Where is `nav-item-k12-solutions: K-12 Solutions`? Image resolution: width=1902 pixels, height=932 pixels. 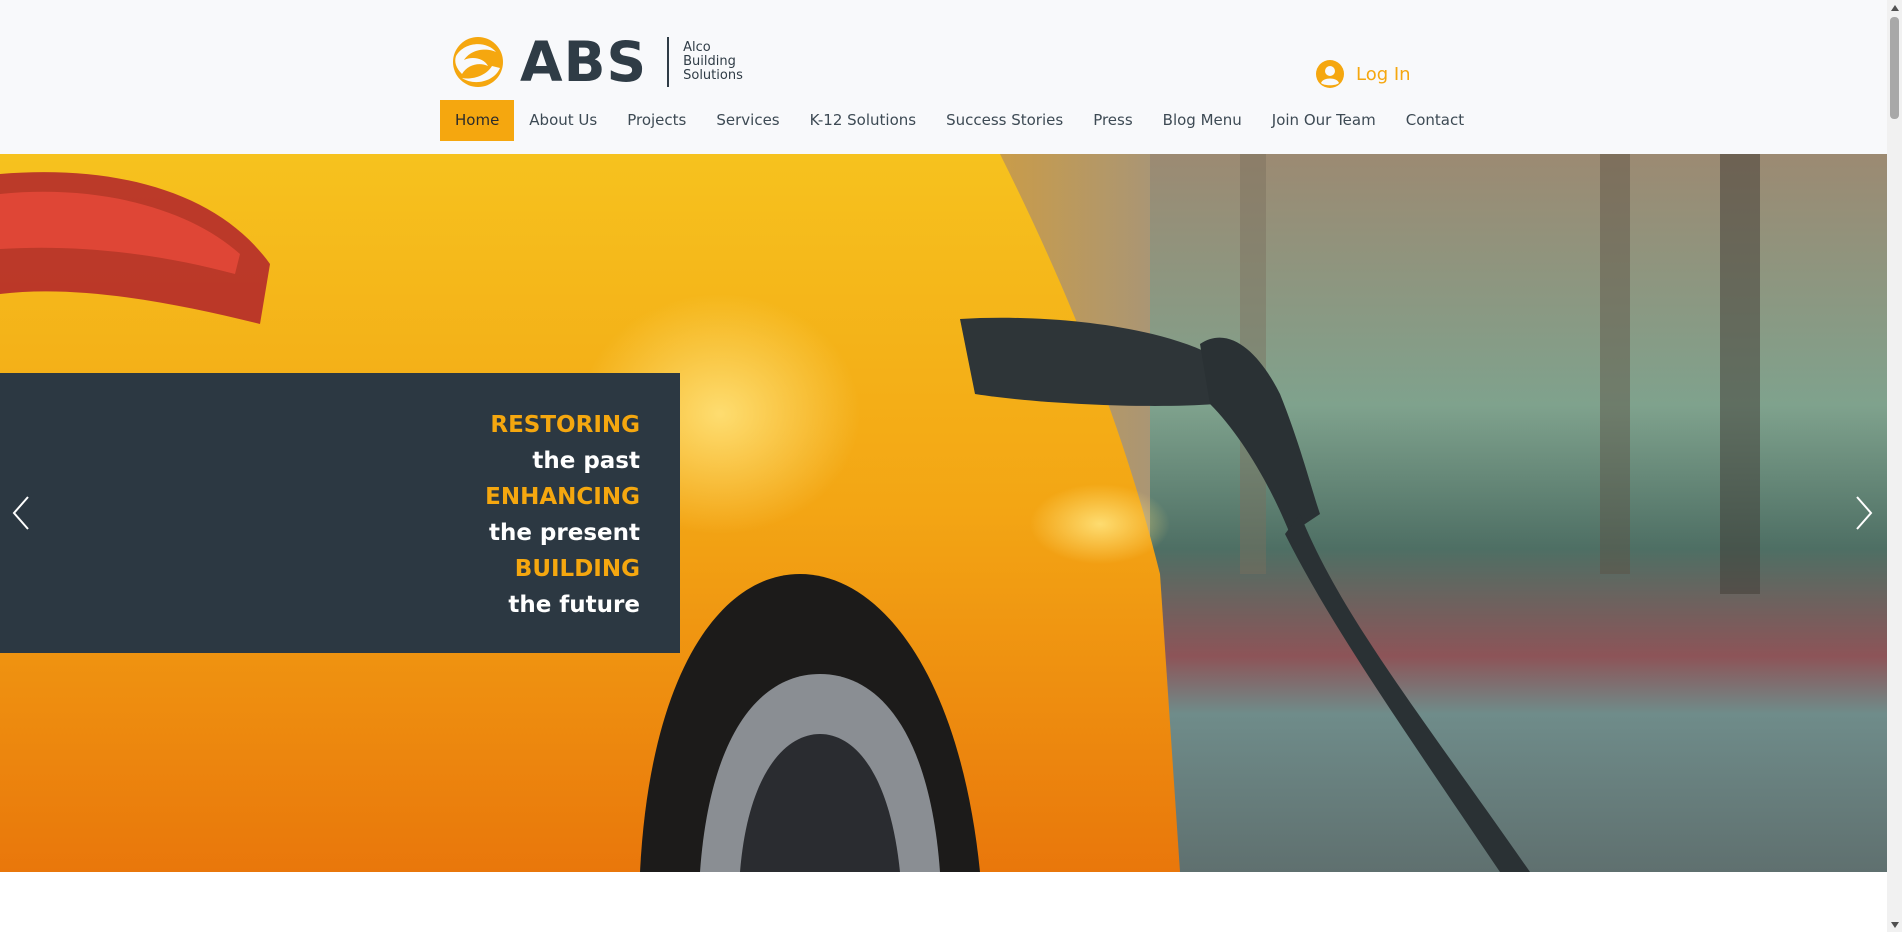
nav-item-k12-solutions: K-12 Solutions is located at coordinates (863, 120).